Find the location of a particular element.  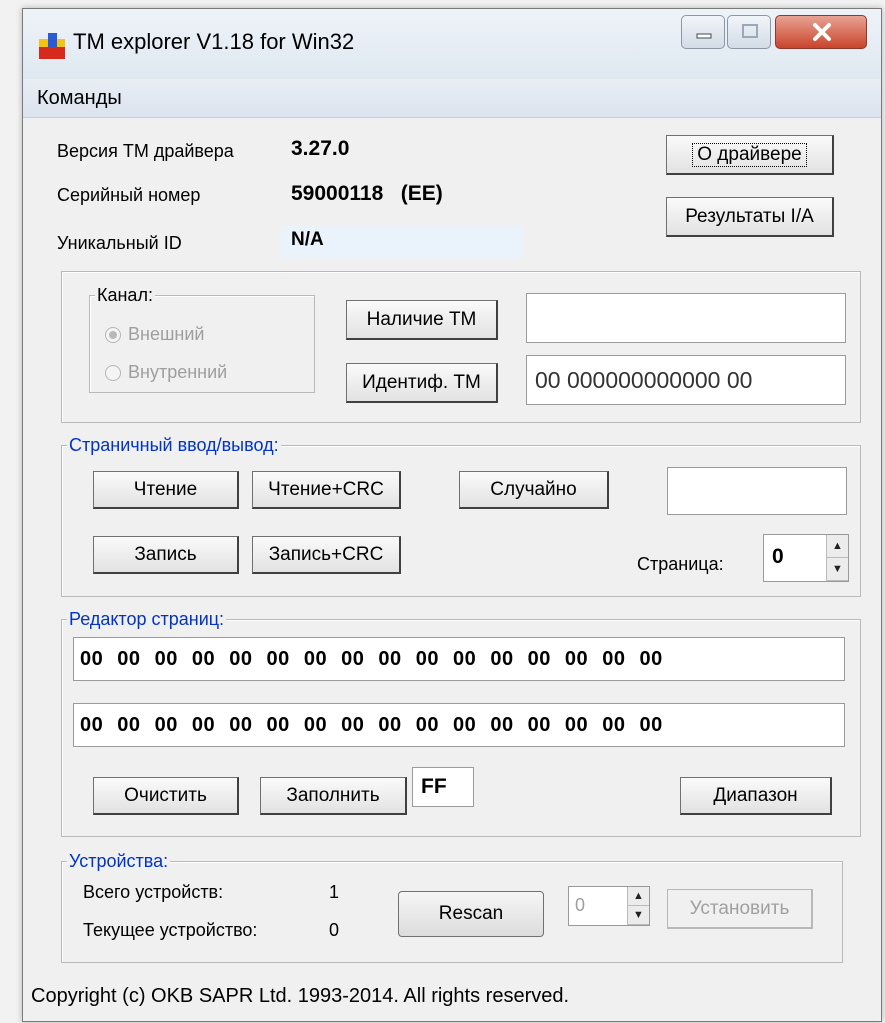

current-device-label: Текущее устройство: is located at coordinates (170, 930).